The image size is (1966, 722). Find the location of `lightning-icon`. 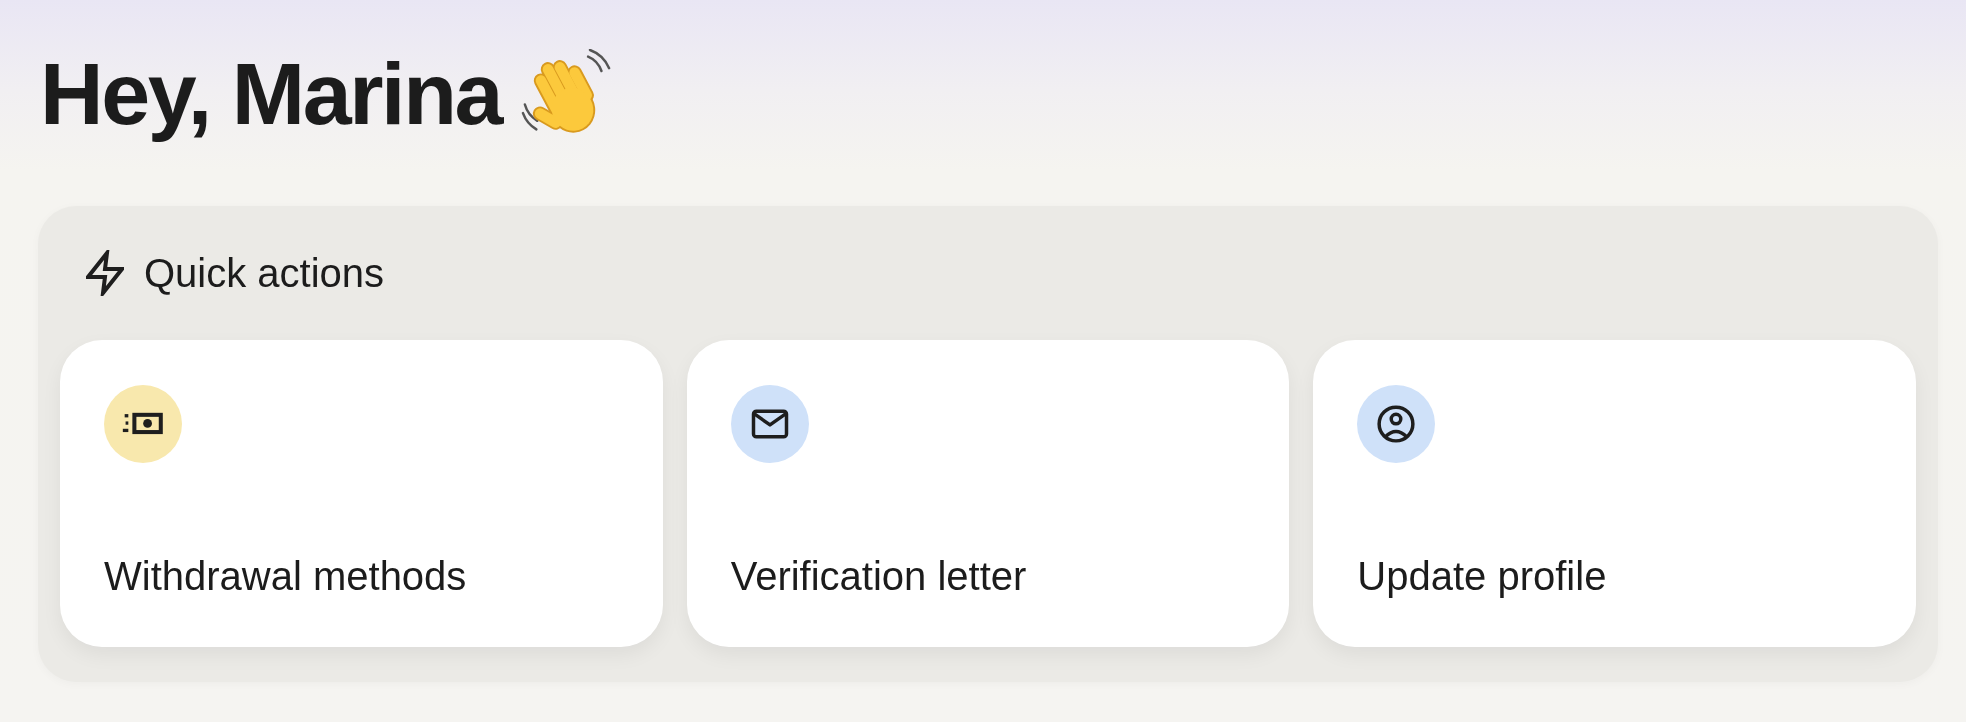

lightning-icon is located at coordinates (105, 273).